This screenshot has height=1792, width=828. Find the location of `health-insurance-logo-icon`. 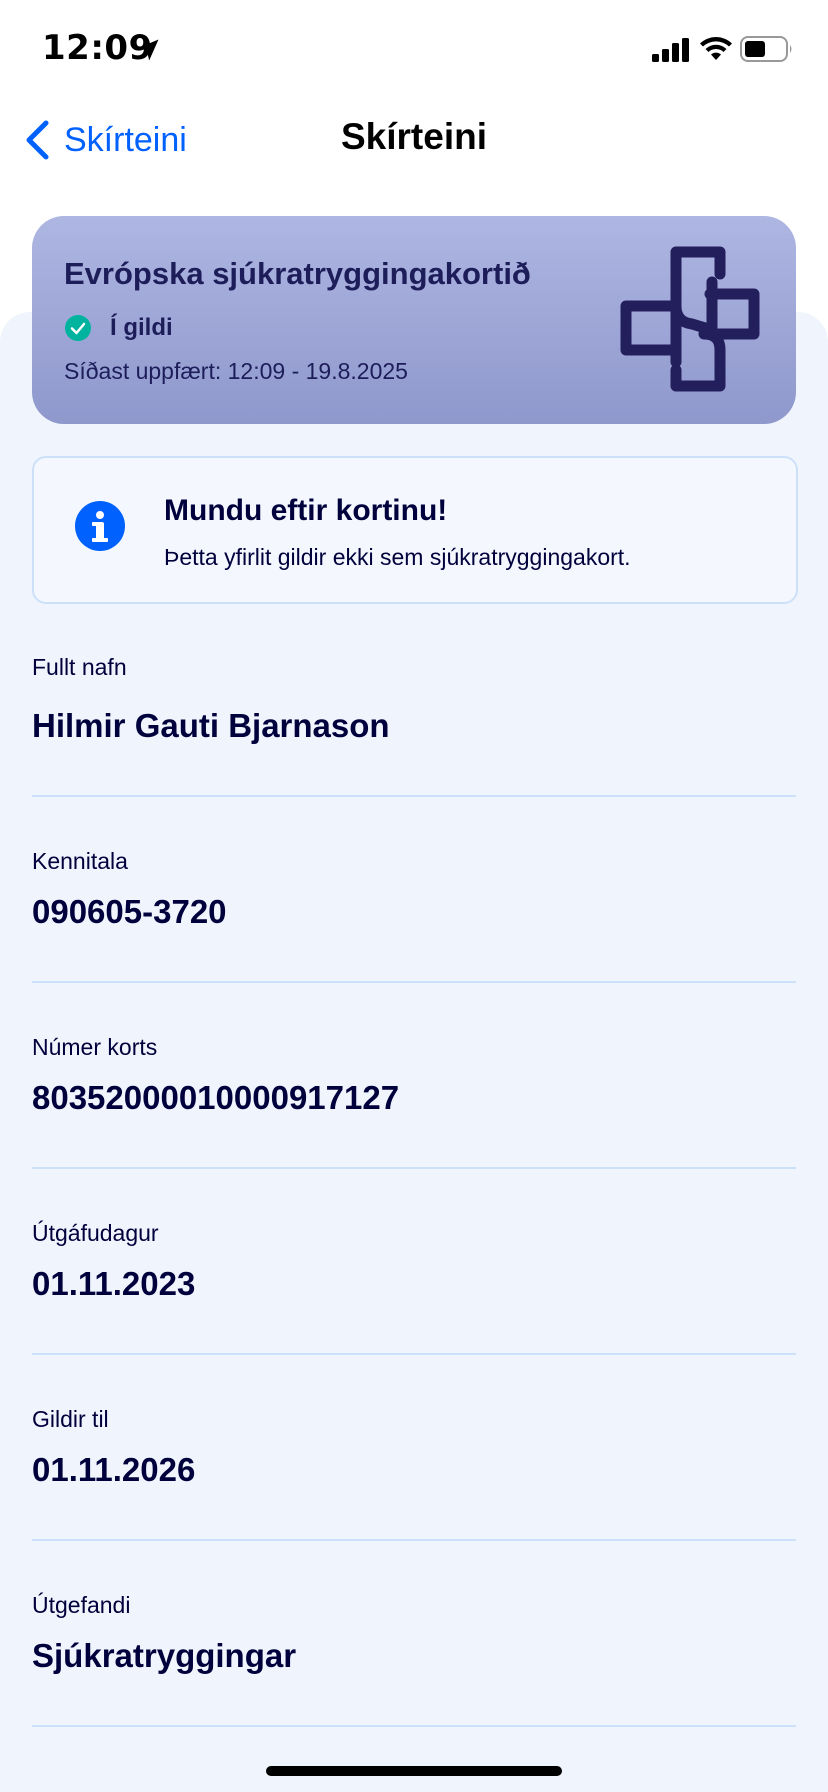

health-insurance-logo-icon is located at coordinates (690, 319).